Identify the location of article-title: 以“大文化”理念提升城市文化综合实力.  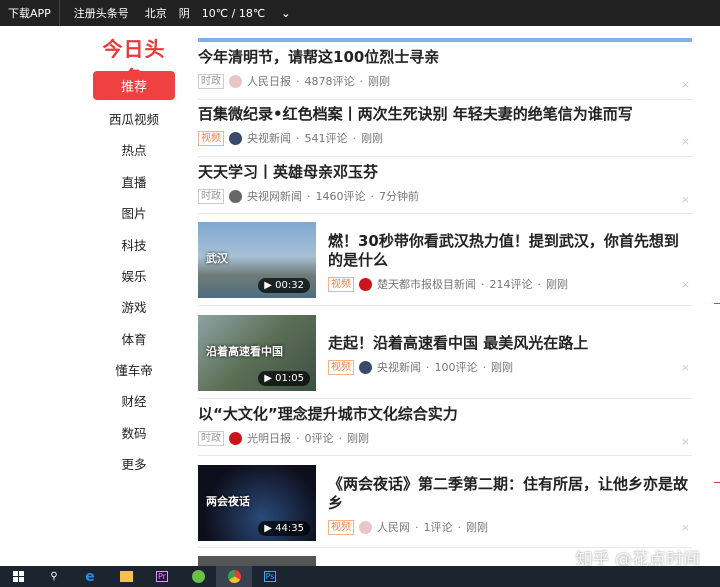
(445, 414).